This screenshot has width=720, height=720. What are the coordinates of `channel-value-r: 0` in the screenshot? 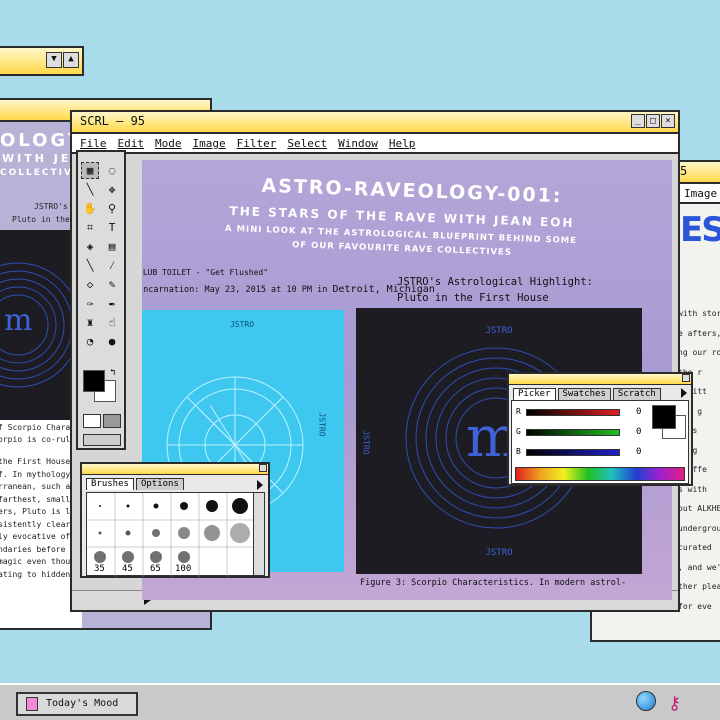 It's located at (639, 412).